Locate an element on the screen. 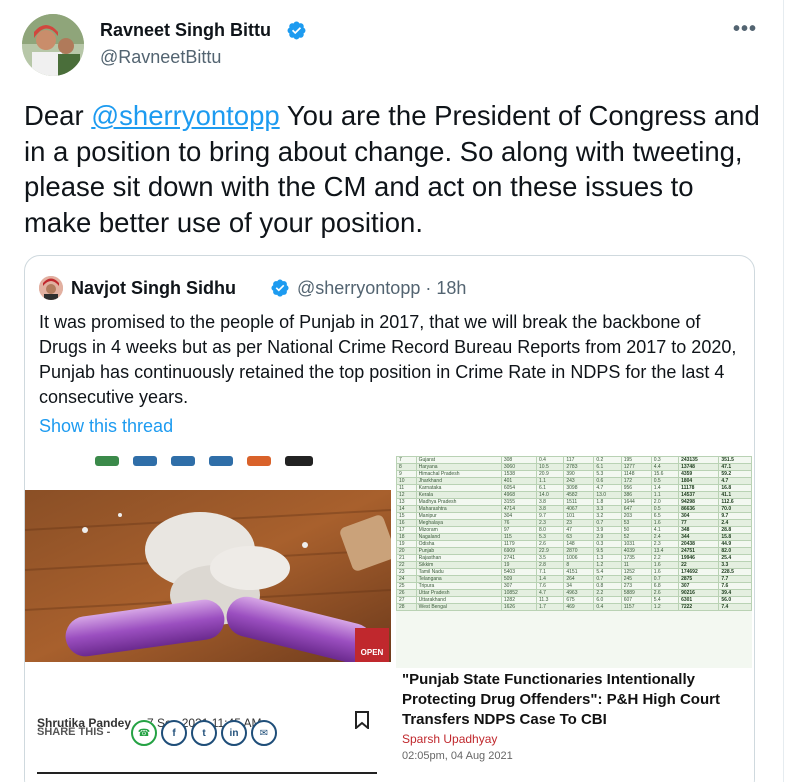 The image size is (800, 782). table-cell: 1.4 is located at coordinates (550, 579).